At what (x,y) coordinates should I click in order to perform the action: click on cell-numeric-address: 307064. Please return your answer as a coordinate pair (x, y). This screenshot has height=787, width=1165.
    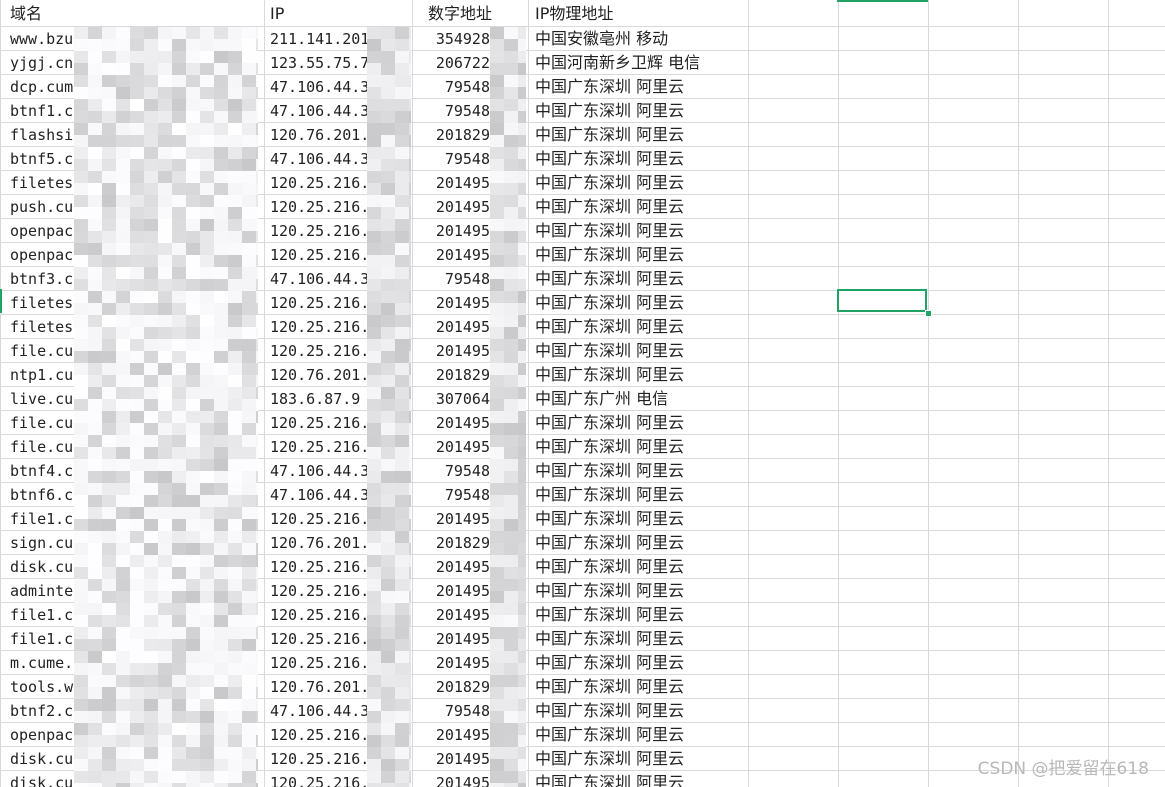
    Looking at the image, I should click on (454, 399).